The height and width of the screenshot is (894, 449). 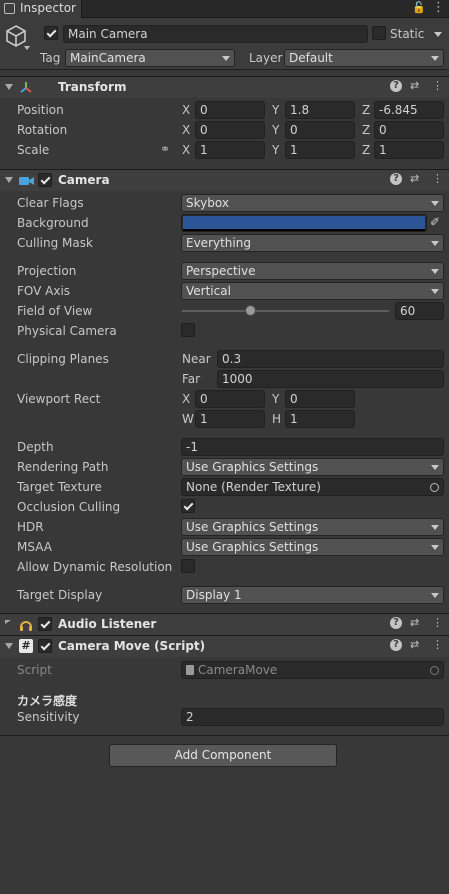 What do you see at coordinates (207, 203) in the screenshot?
I see `clear-flags-value: Skybox` at bounding box center [207, 203].